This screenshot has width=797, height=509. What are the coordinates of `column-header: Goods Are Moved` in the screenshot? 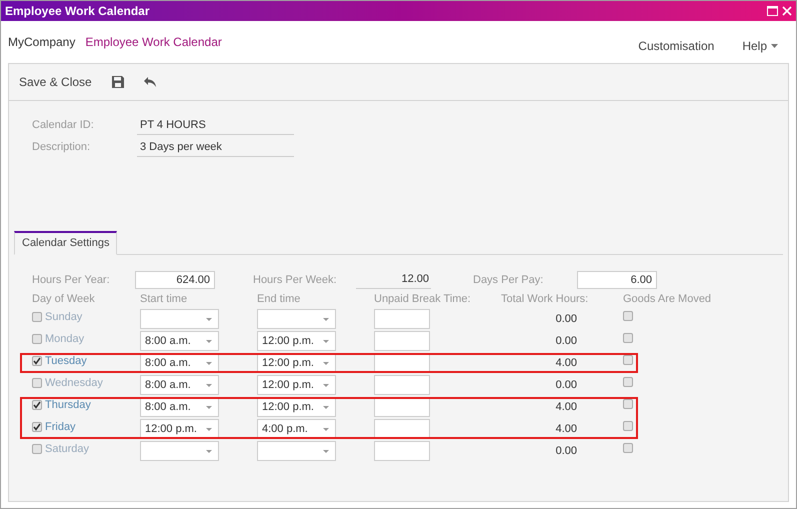 It's located at (667, 299).